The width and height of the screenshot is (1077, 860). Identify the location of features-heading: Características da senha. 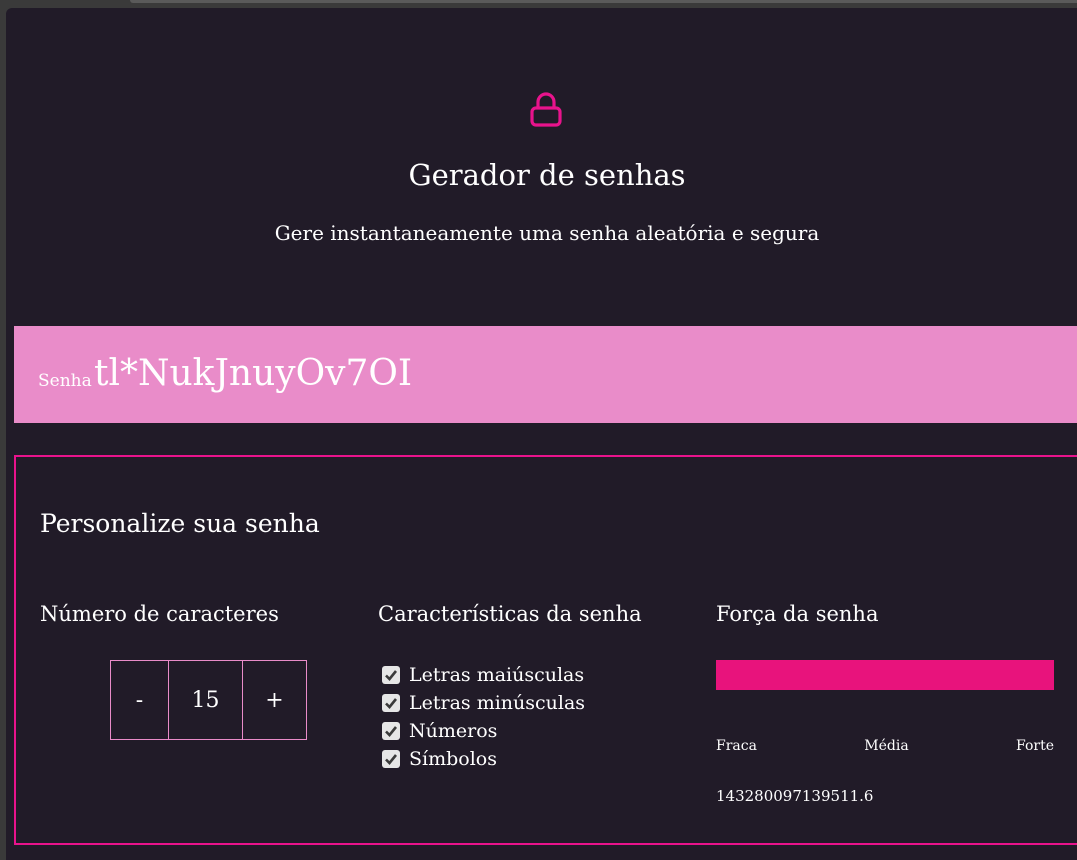
(510, 614).